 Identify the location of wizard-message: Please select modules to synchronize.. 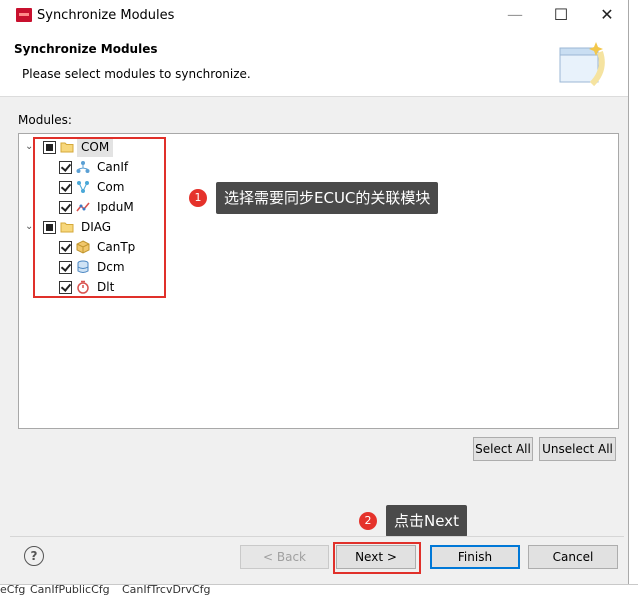
(136, 74).